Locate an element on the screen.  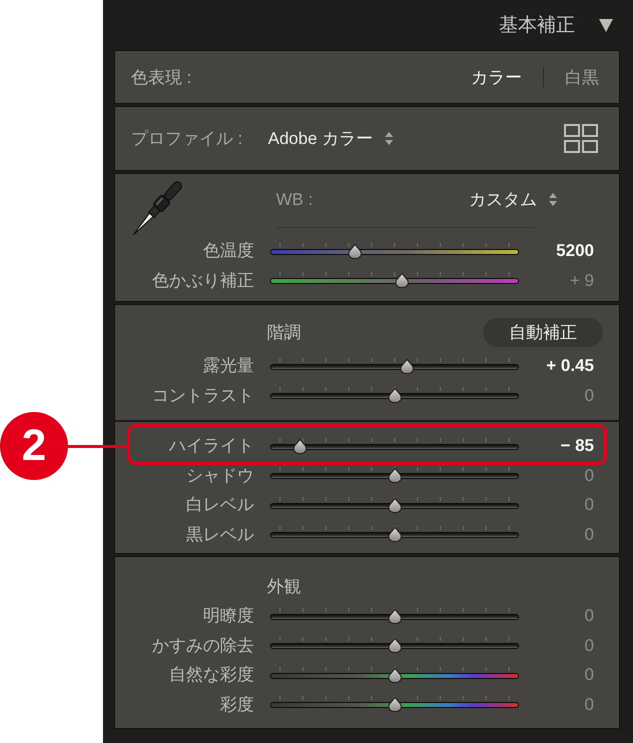
slider-label: 自然な彩度 is located at coordinates (211, 675).